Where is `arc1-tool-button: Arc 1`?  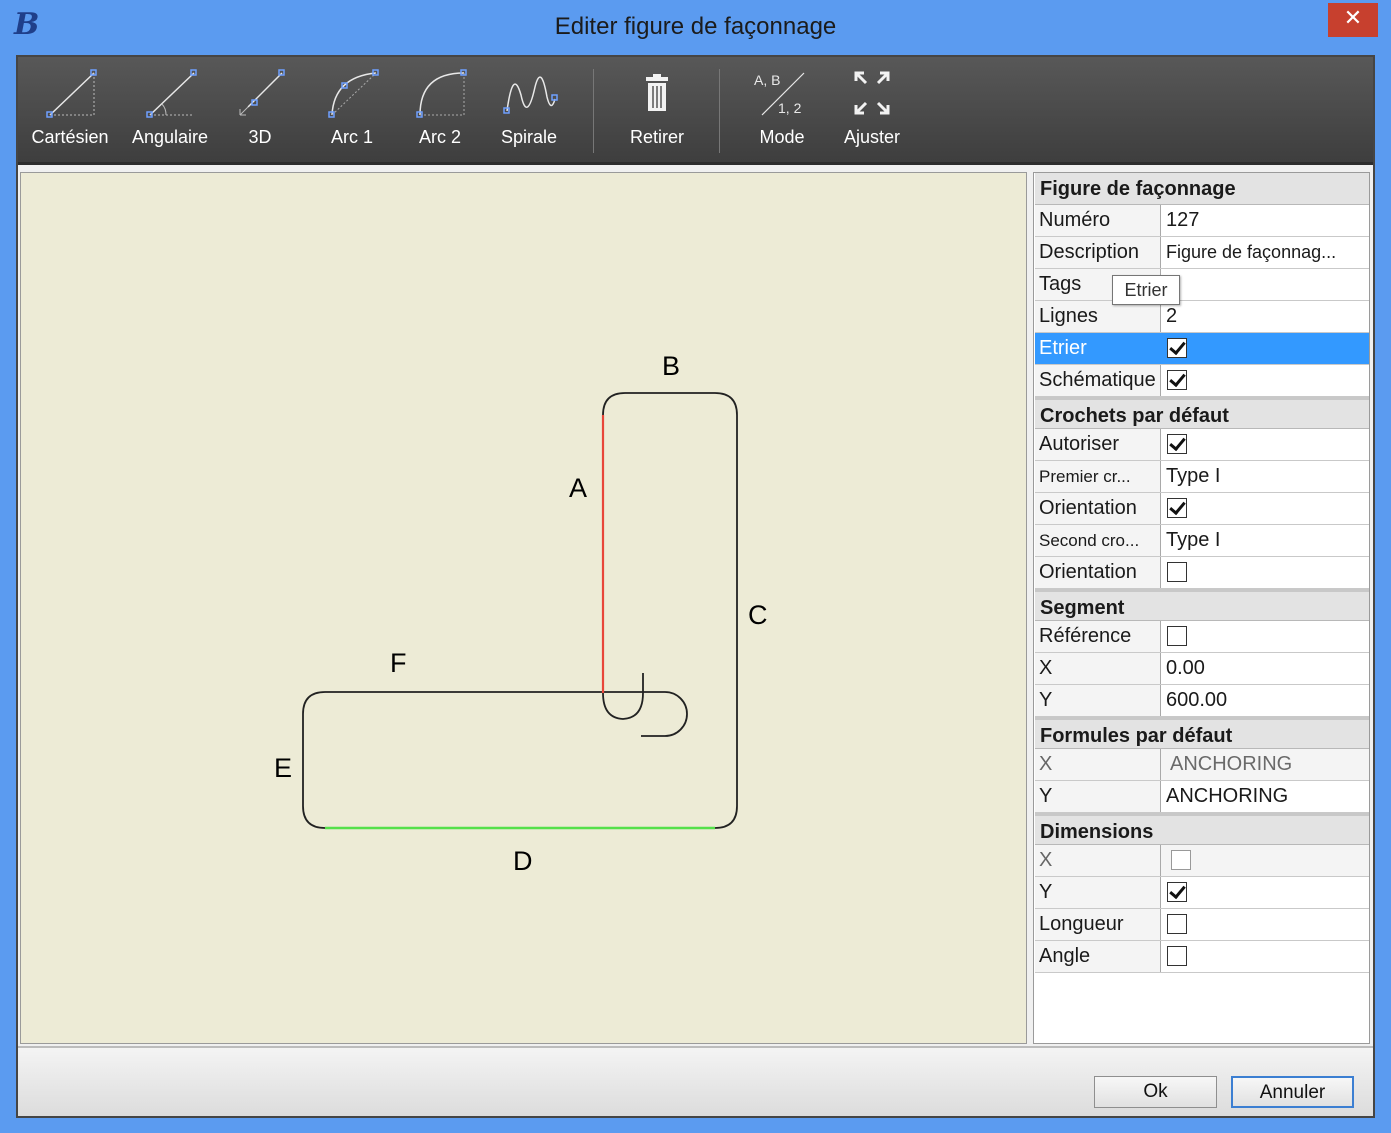 arc1-tool-button: Arc 1 is located at coordinates (352, 113).